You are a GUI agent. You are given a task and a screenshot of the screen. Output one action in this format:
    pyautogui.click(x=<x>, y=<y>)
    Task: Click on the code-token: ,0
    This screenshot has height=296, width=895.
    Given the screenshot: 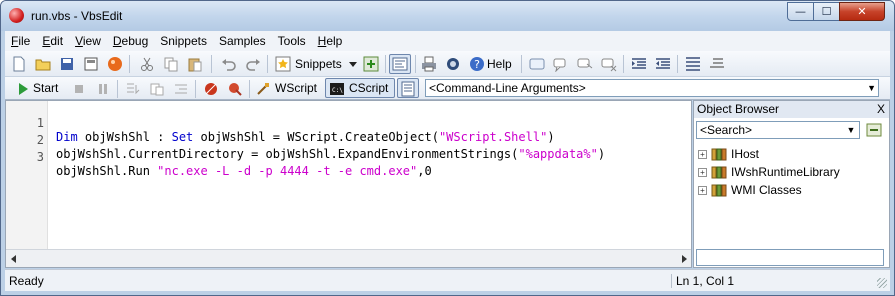 What is the action you would take?
    pyautogui.click(x=424, y=171)
    